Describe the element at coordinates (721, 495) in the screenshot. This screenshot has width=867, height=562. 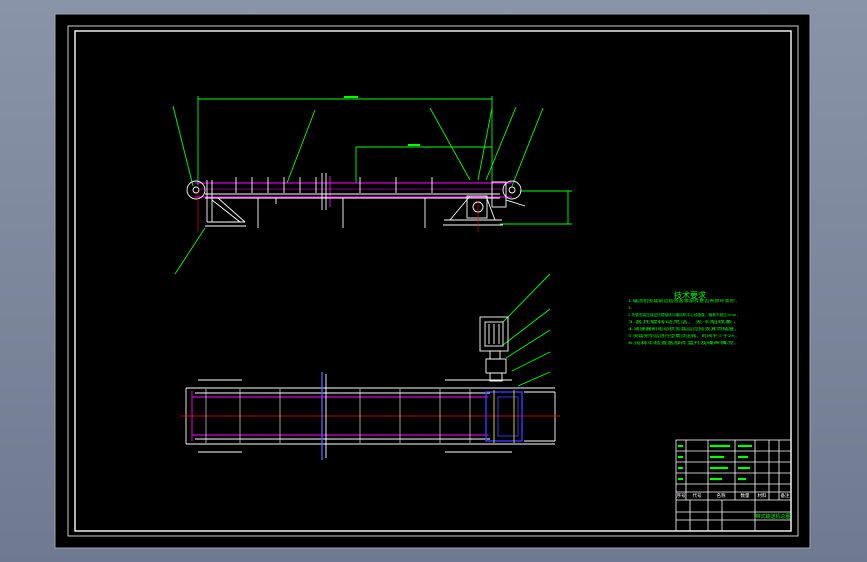
I see `title-block-header: 名称` at that location.